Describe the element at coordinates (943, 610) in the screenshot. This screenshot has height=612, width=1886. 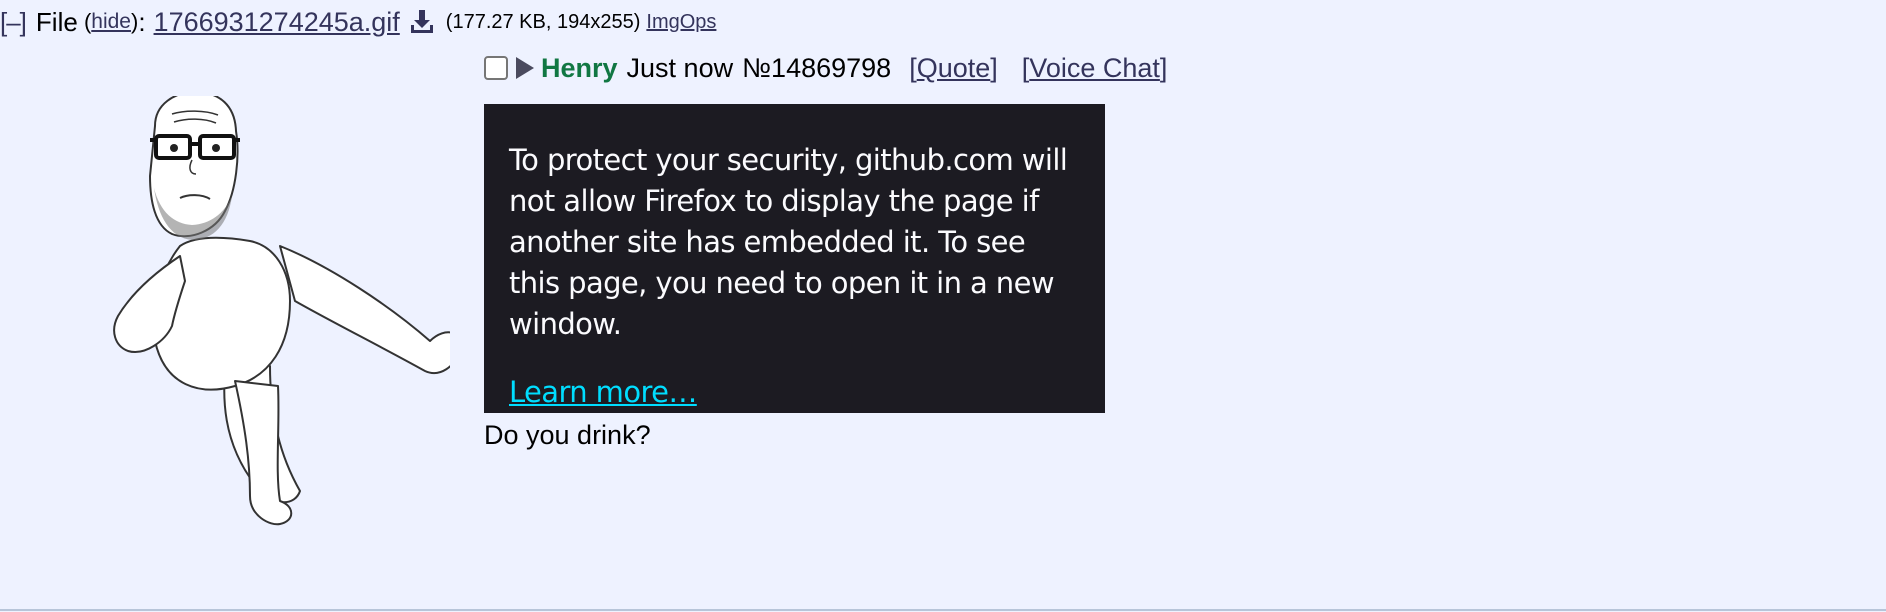
I see `divider` at that location.